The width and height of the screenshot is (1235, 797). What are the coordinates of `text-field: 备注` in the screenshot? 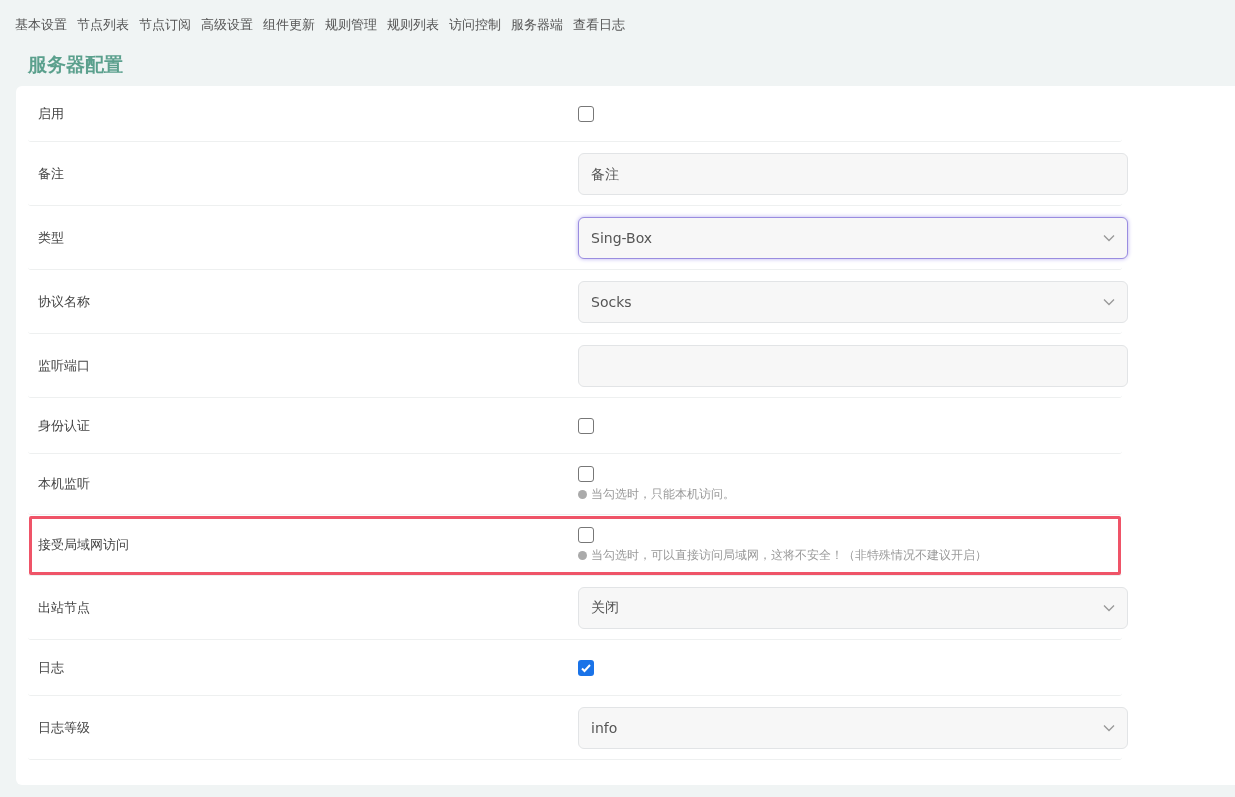 It's located at (853, 173).